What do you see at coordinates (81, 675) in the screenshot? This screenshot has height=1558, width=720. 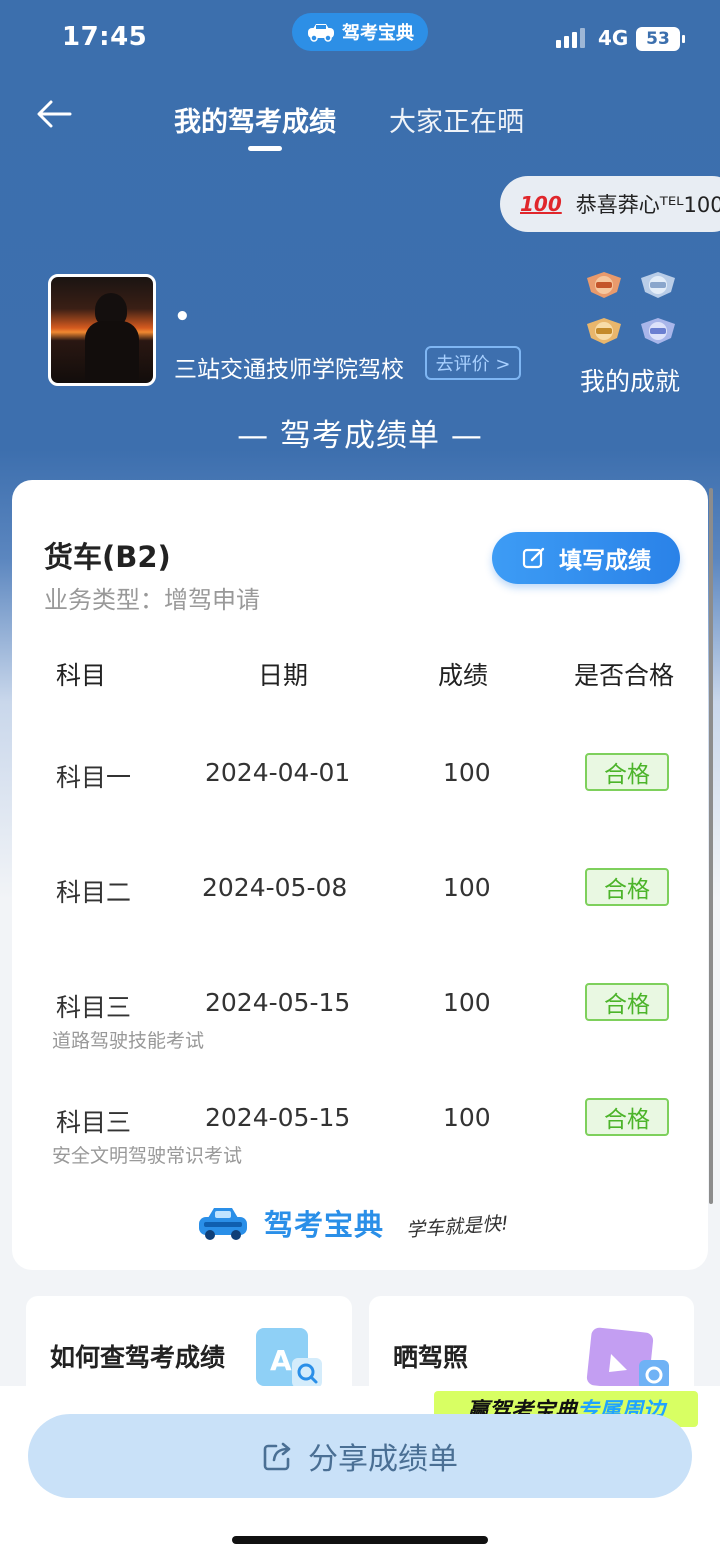 I see `header-subject: 科目` at bounding box center [81, 675].